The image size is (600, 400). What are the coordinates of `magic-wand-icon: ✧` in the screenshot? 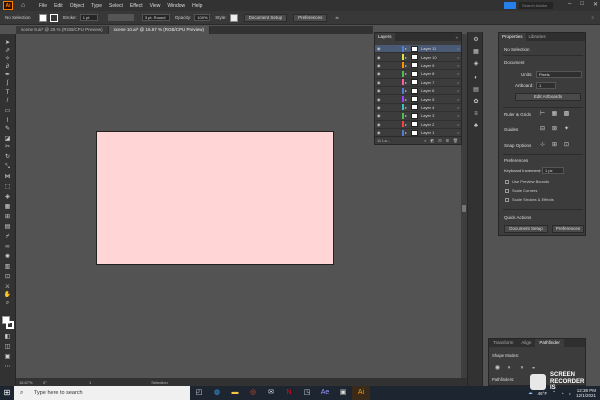 It's located at (7, 59).